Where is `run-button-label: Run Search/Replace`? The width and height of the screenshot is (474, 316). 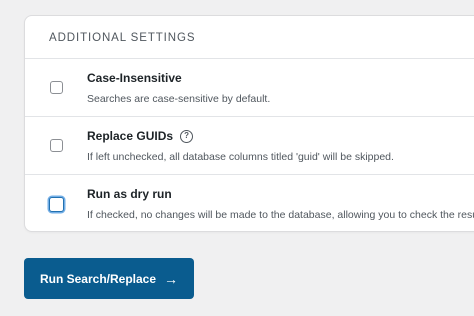
run-button-label: Run Search/Replace is located at coordinates (98, 278).